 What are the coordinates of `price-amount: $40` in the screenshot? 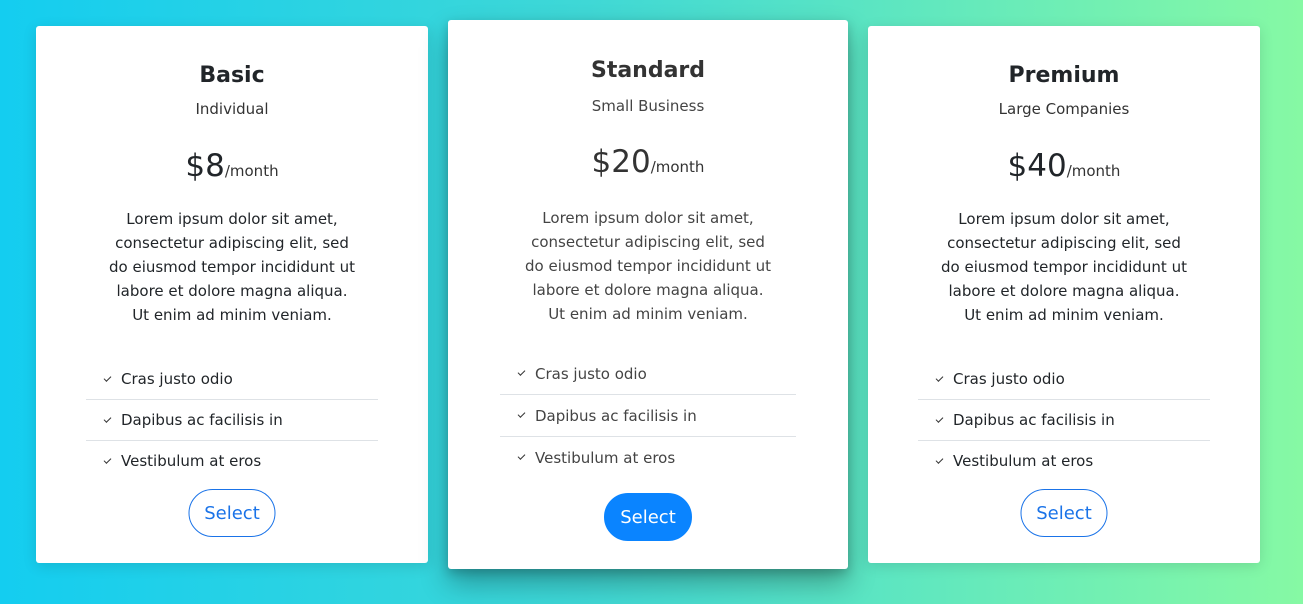 It's located at (1037, 166).